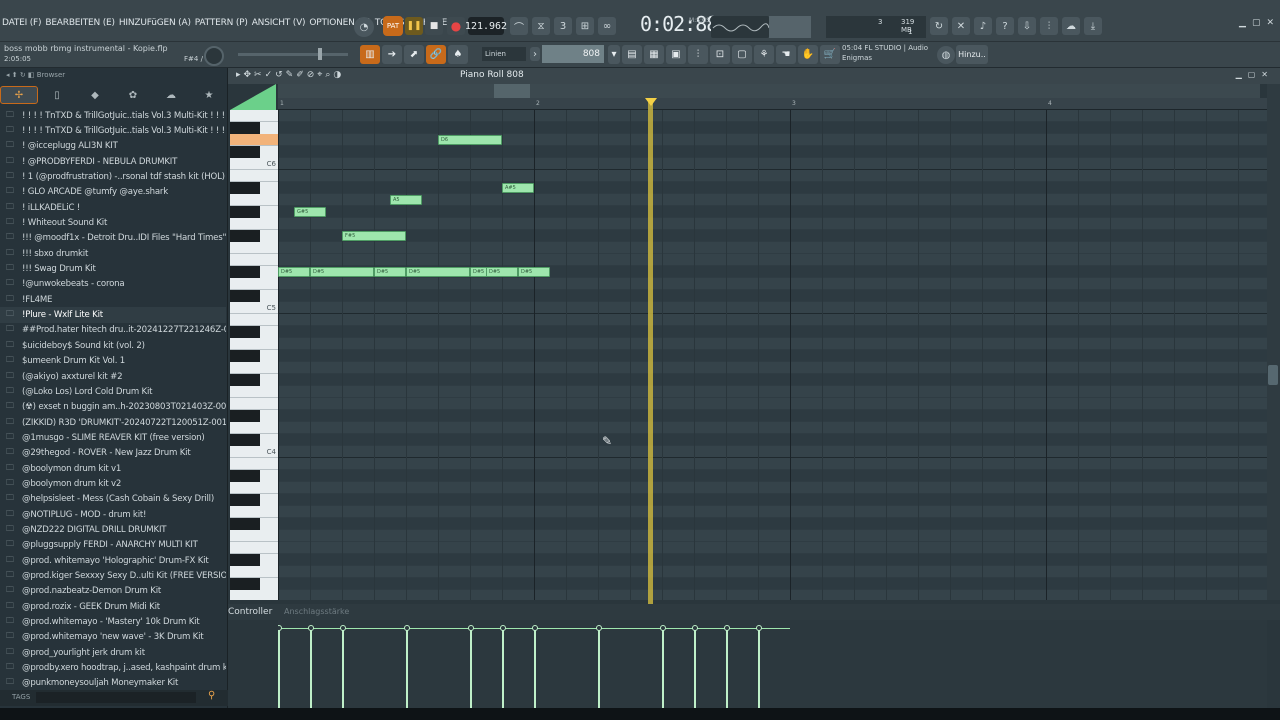  I want to click on vertical-scroll-thumb, so click(1273, 375).